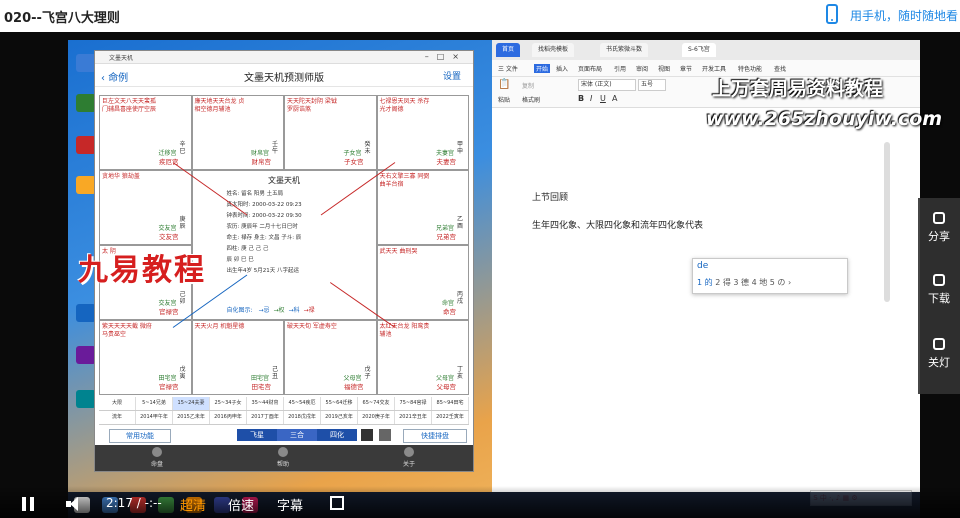  What do you see at coordinates (652, 85) in the screenshot?
I see `font-size-select: 五号` at bounding box center [652, 85].